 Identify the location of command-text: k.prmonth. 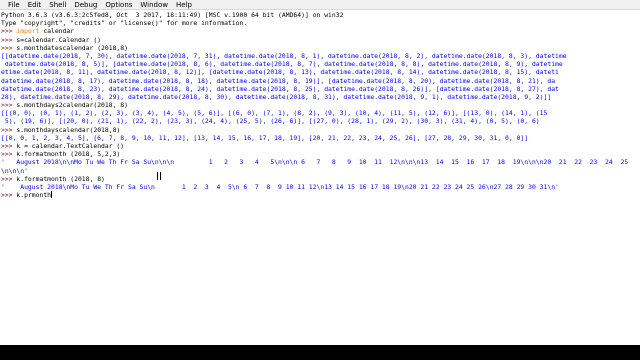
(34, 195).